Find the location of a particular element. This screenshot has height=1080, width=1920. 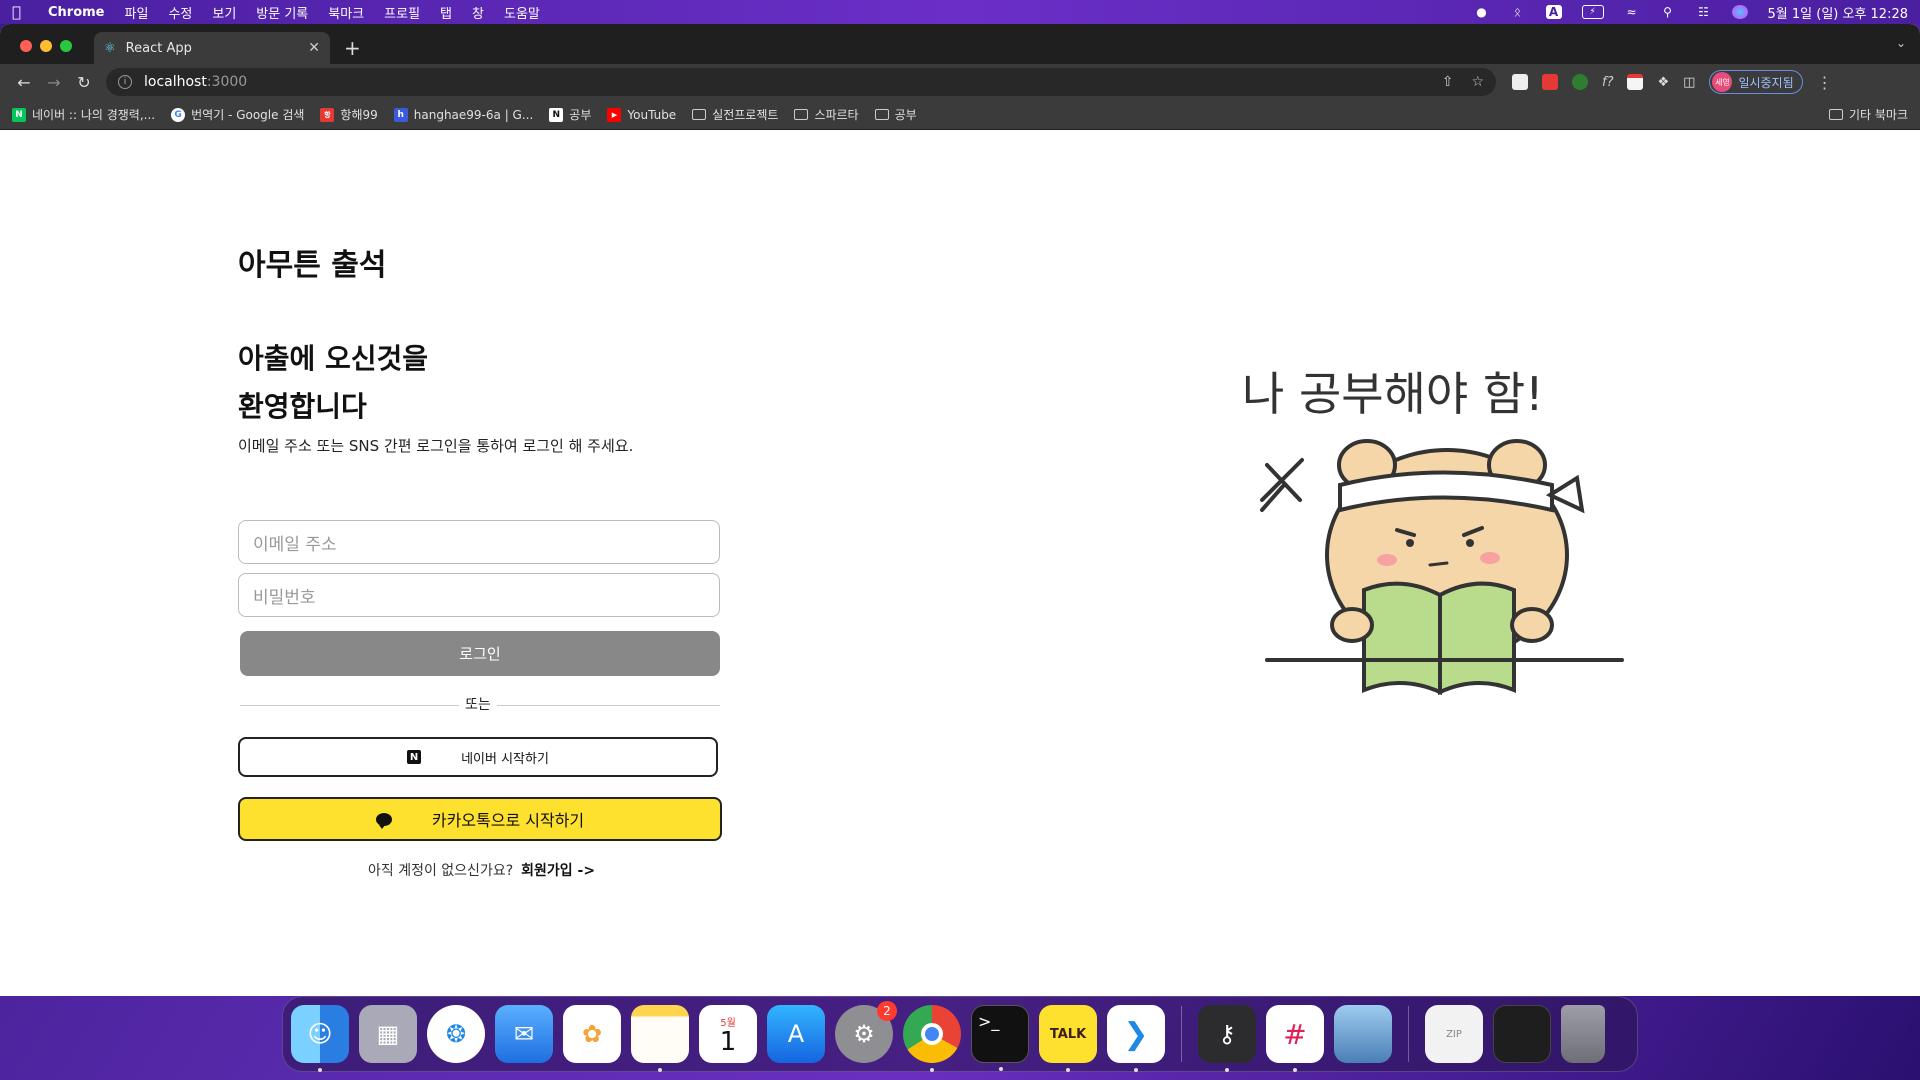

google-icon: G is located at coordinates (178, 114).